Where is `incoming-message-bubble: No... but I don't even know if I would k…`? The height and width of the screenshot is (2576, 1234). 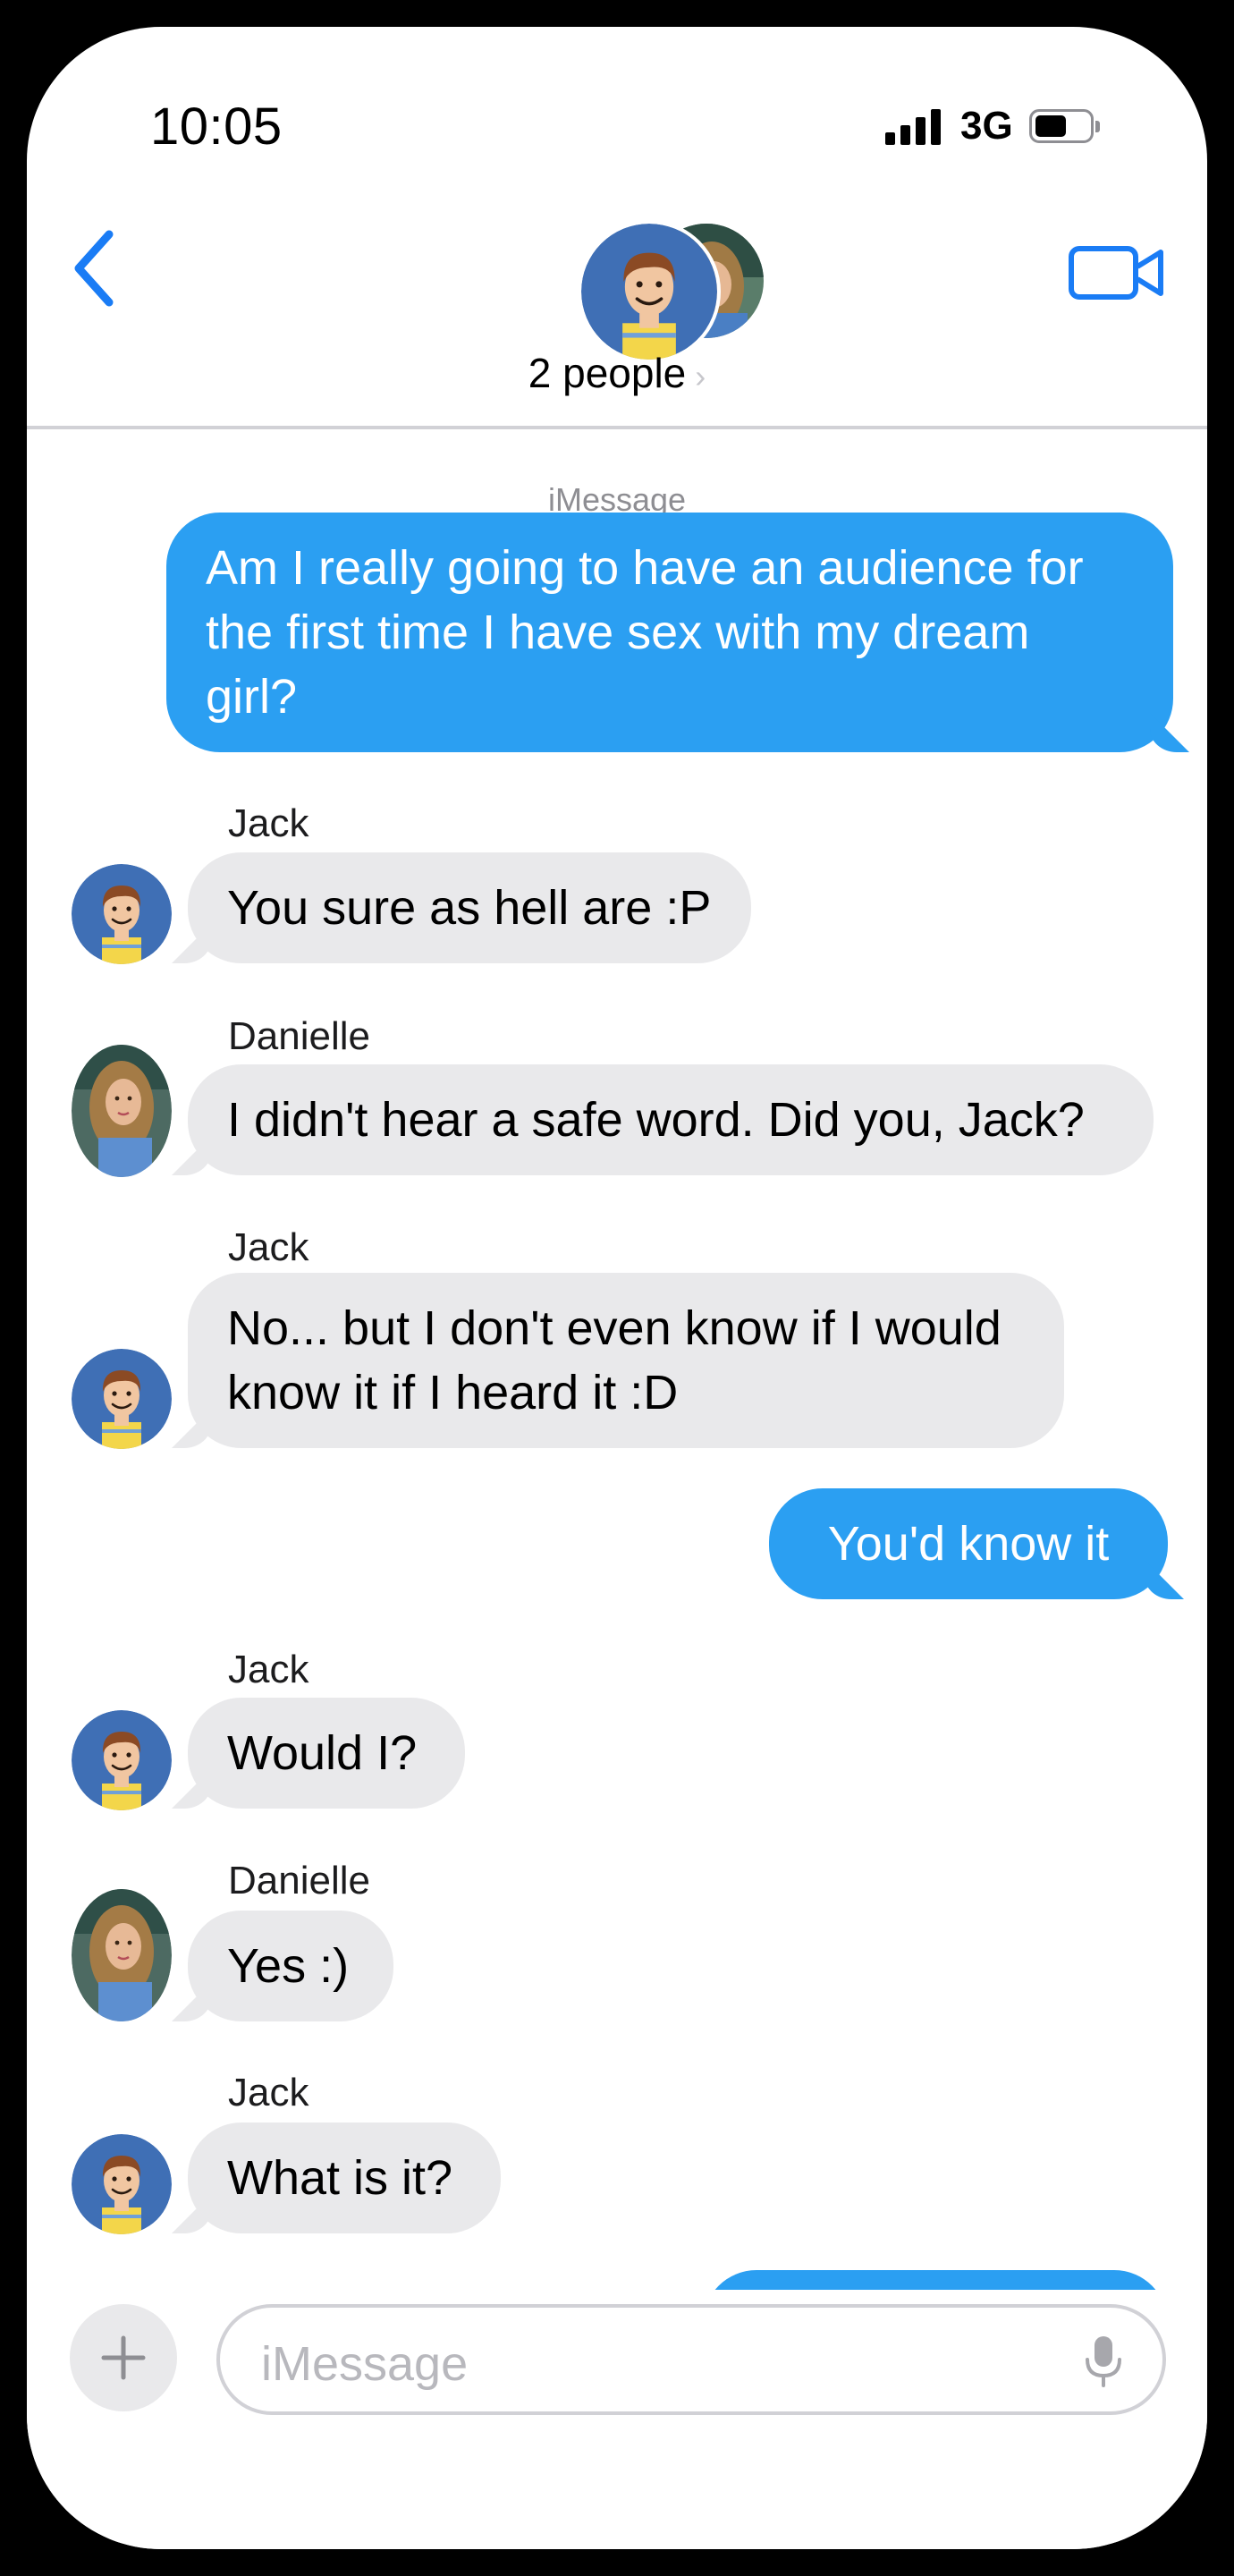 incoming-message-bubble: No... but I don't even know if I would k… is located at coordinates (626, 1360).